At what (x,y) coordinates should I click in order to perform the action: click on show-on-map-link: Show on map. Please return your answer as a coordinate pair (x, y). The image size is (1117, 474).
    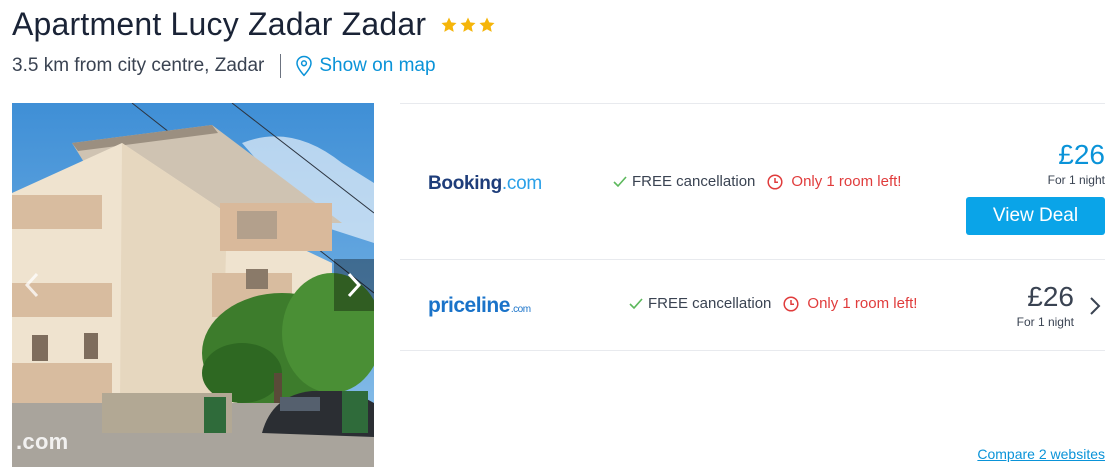
    Looking at the image, I should click on (365, 66).